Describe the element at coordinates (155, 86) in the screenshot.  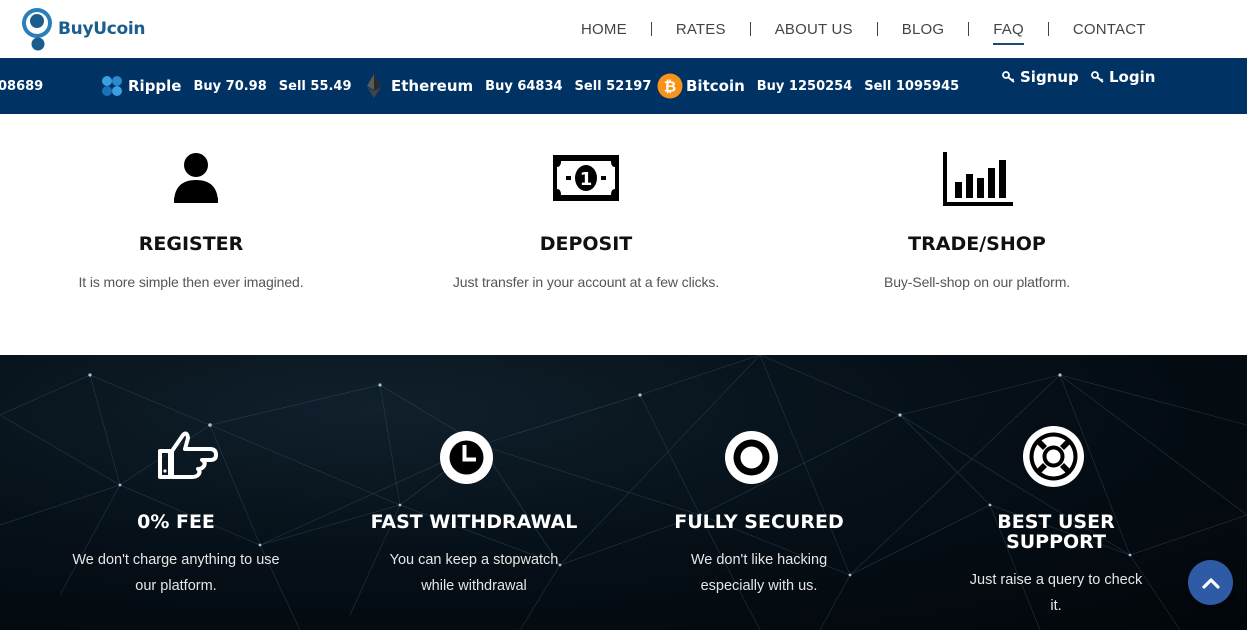
I see `ticker-coin-name: Ripple` at that location.